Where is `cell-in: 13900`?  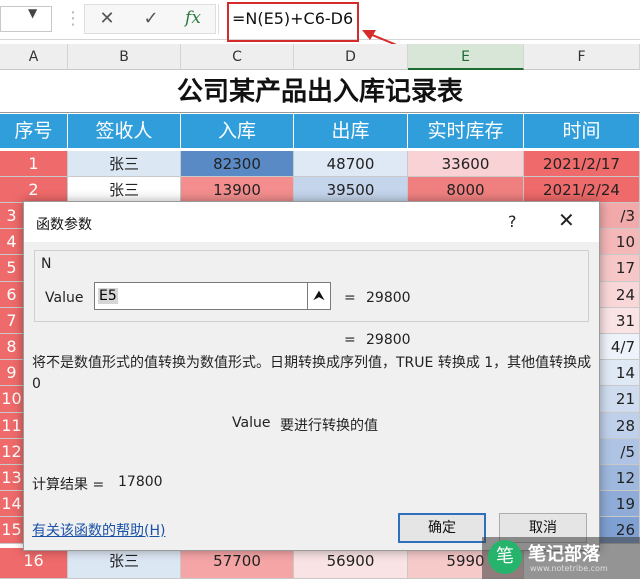 cell-in: 13900 is located at coordinates (237, 190).